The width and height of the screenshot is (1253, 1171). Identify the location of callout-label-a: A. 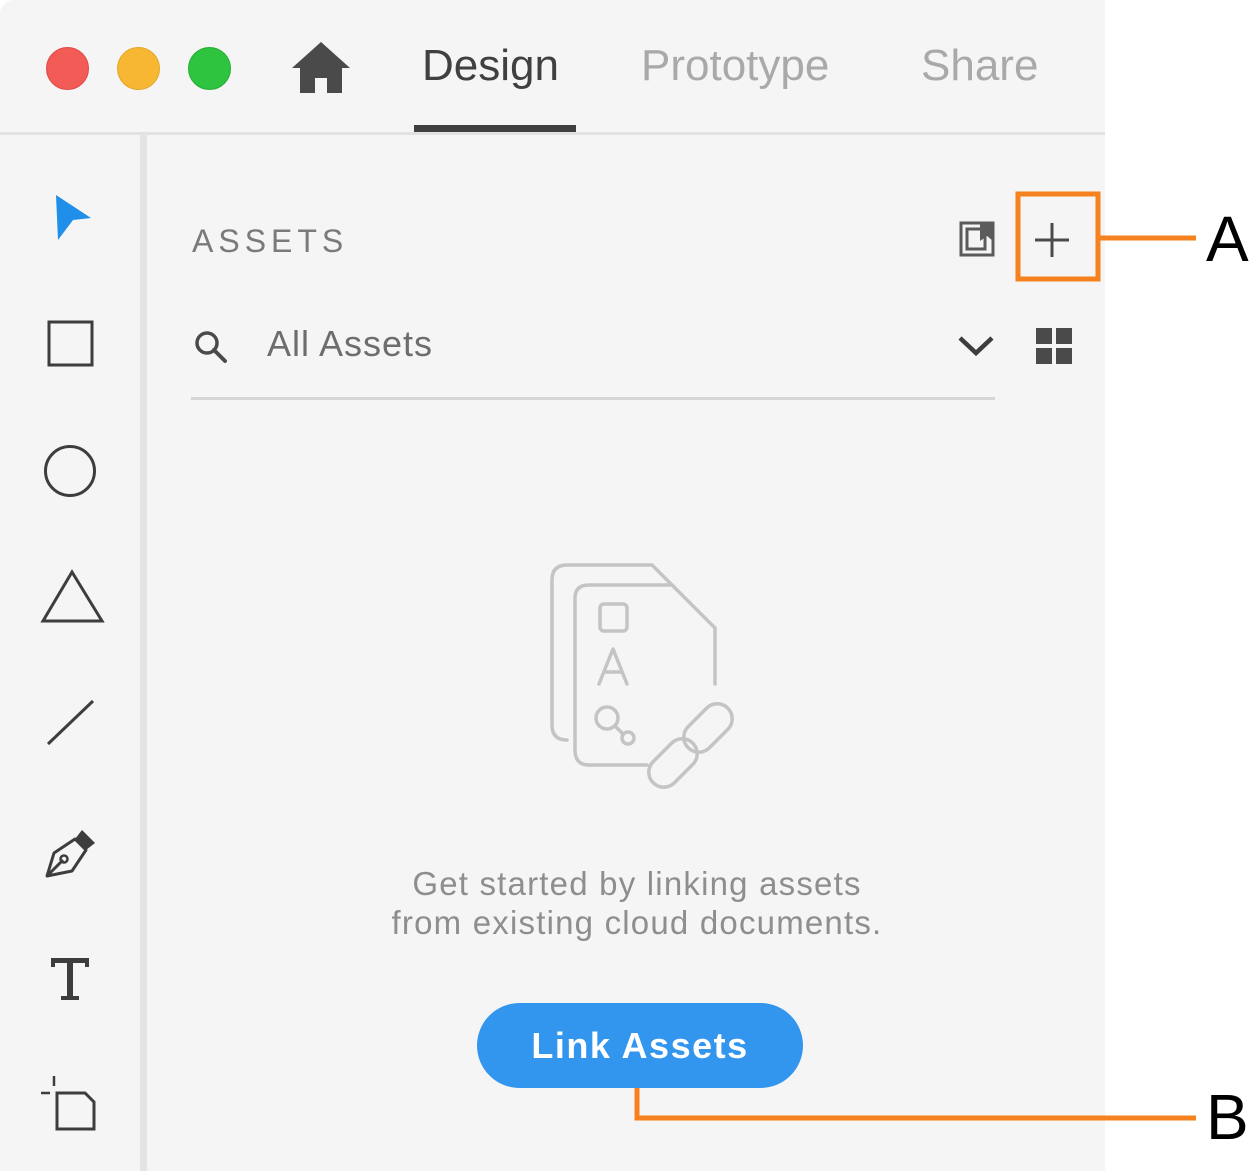
(1227, 239).